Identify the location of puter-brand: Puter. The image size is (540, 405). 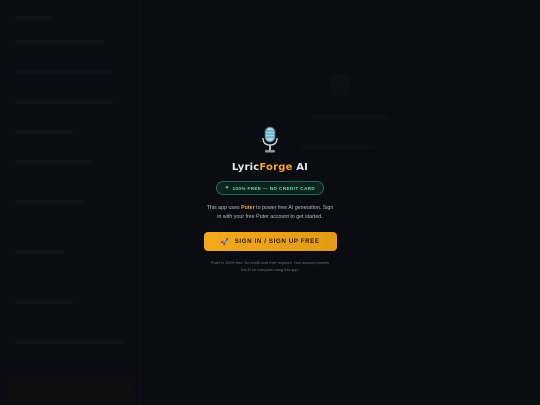
(248, 208).